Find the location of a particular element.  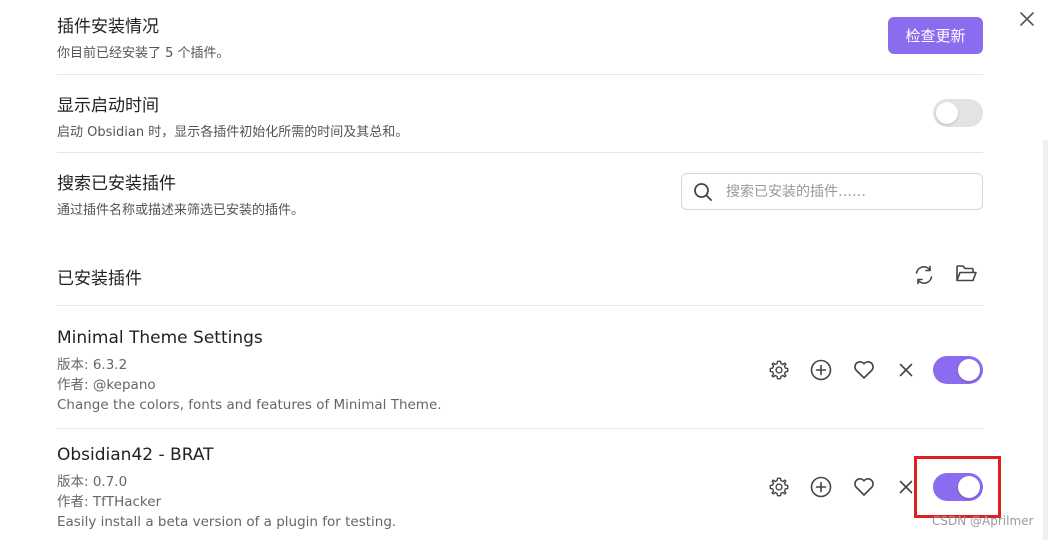

search-box is located at coordinates (832, 191).